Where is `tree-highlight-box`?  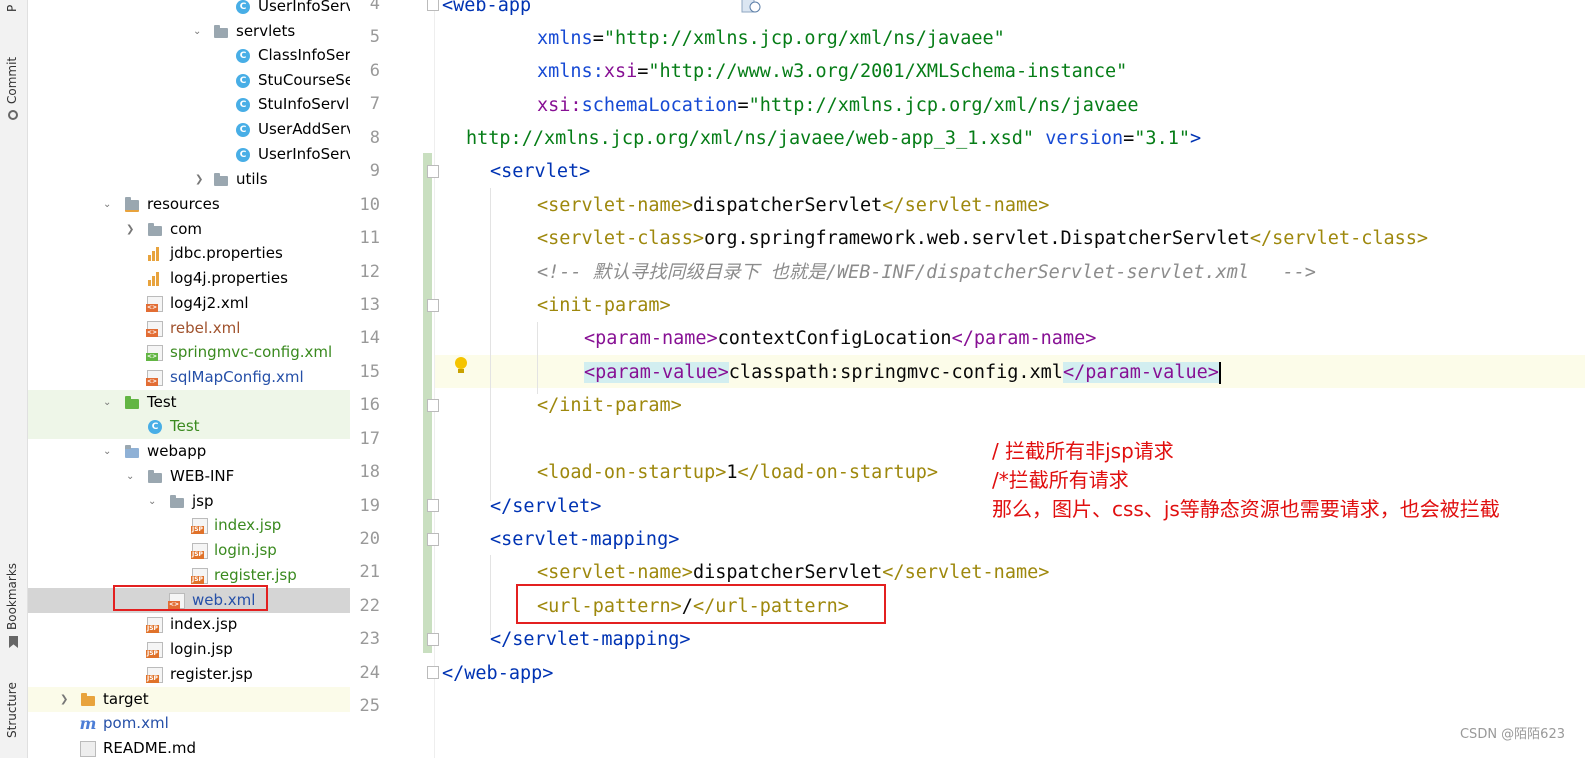
tree-highlight-box is located at coordinates (190, 598).